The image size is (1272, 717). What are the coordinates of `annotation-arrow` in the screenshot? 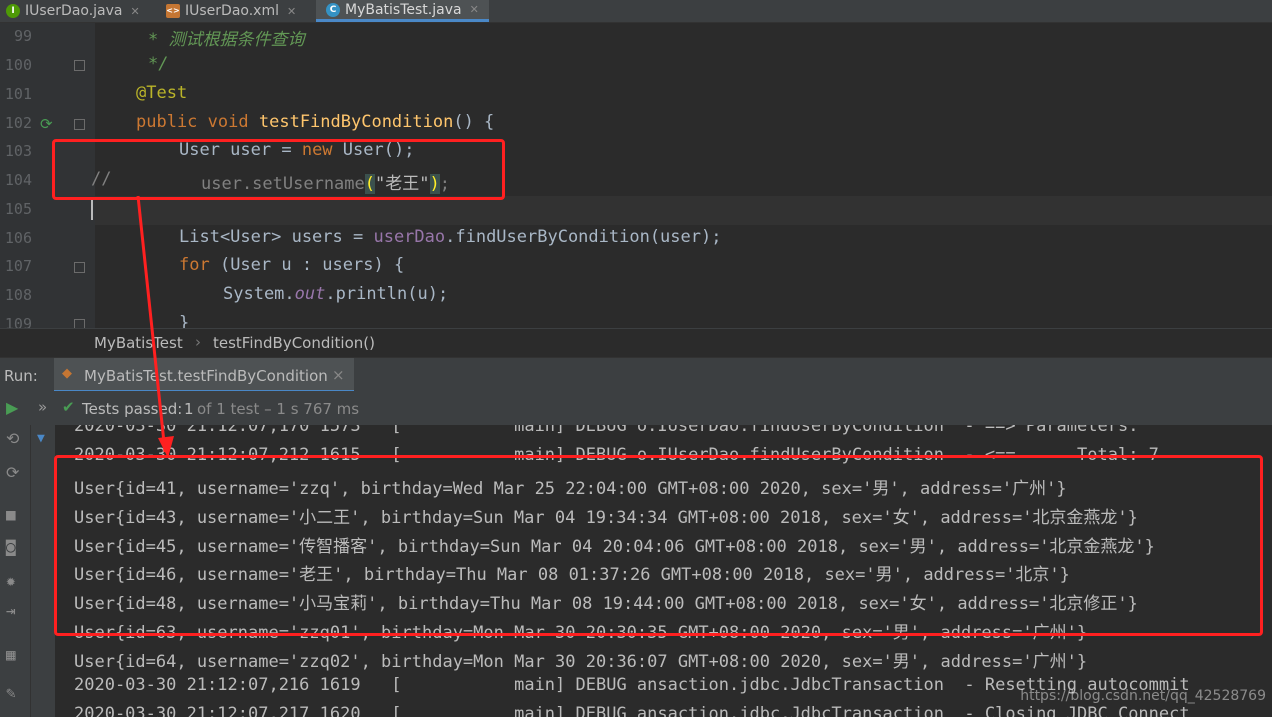 It's located at (155, 326).